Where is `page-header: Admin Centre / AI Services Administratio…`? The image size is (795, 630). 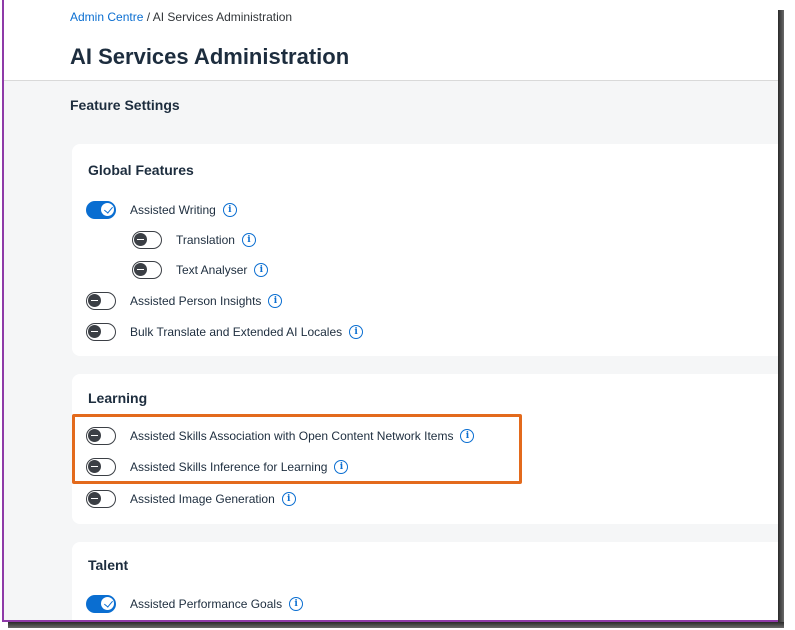 page-header: Admin Centre / AI Services Administratio… is located at coordinates (391, 40).